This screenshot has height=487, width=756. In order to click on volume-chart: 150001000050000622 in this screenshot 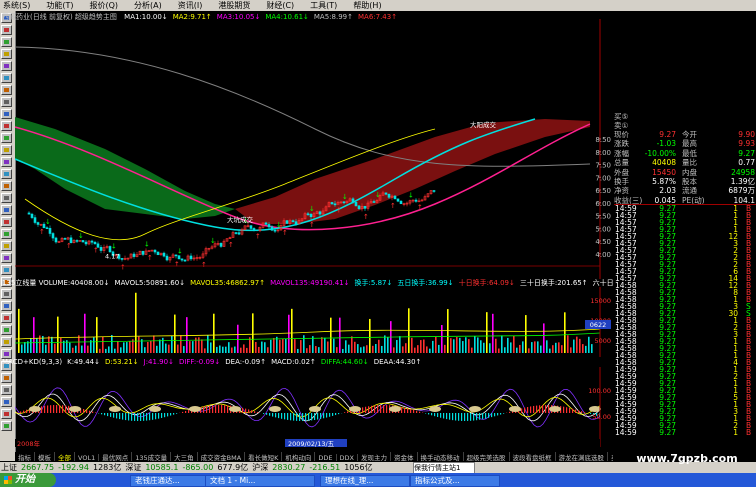, I will do `click(314, 322)`.